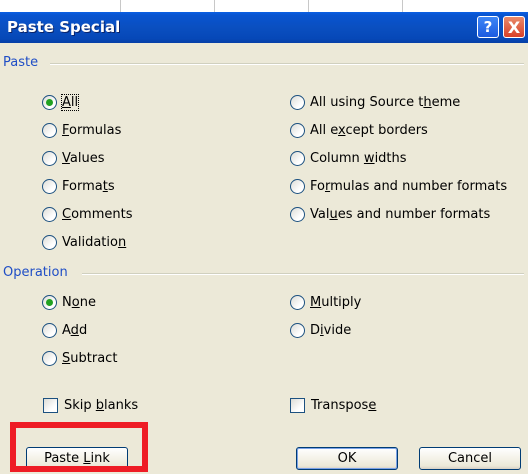  I want to click on ok-button: OK, so click(347, 458).